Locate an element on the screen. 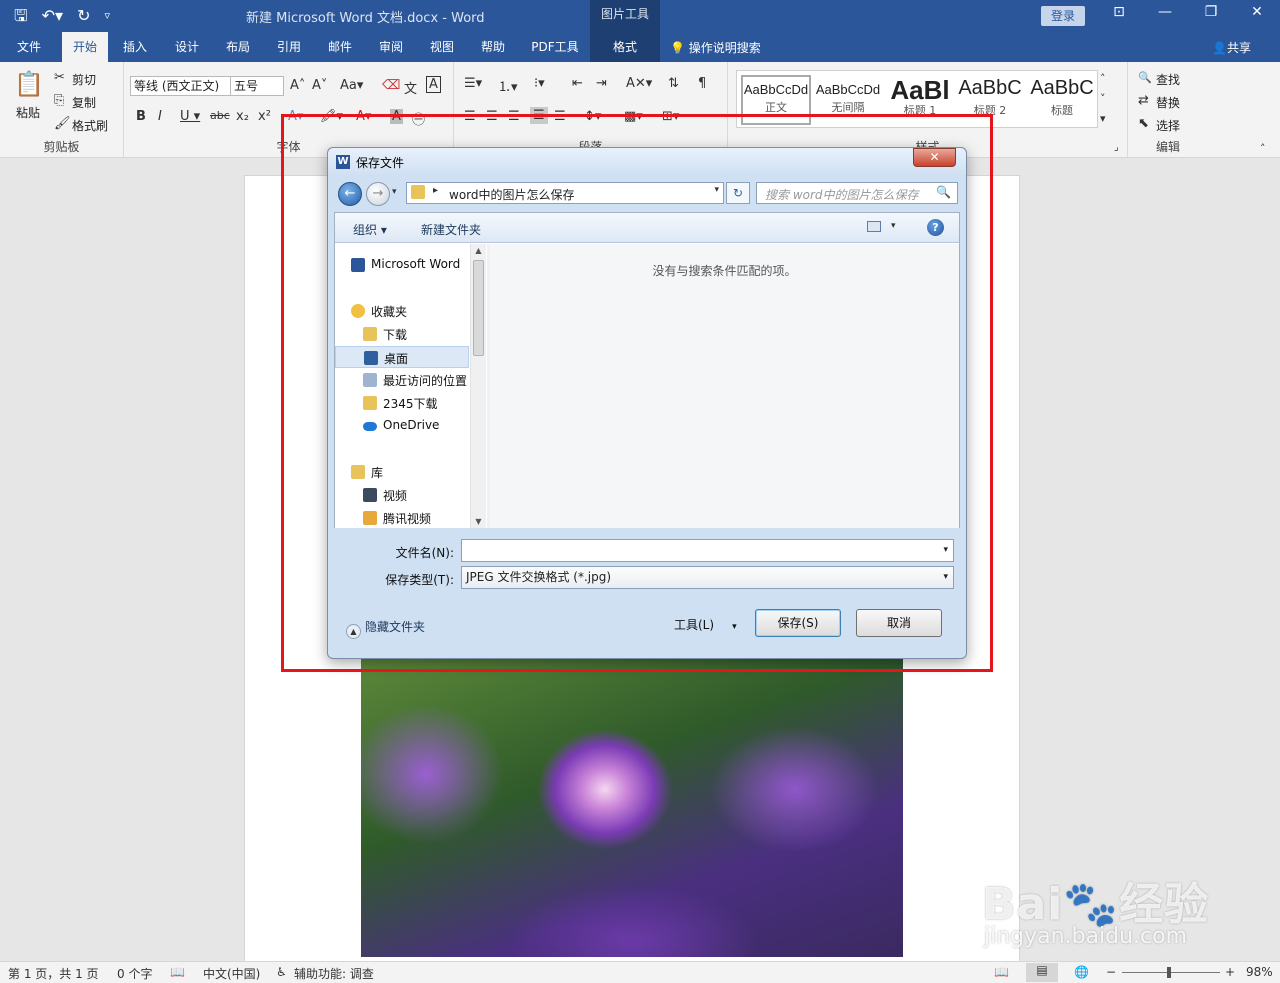 This screenshot has height=983, width=1280. phonetic-guide-icon: 文 is located at coordinates (410, 87).